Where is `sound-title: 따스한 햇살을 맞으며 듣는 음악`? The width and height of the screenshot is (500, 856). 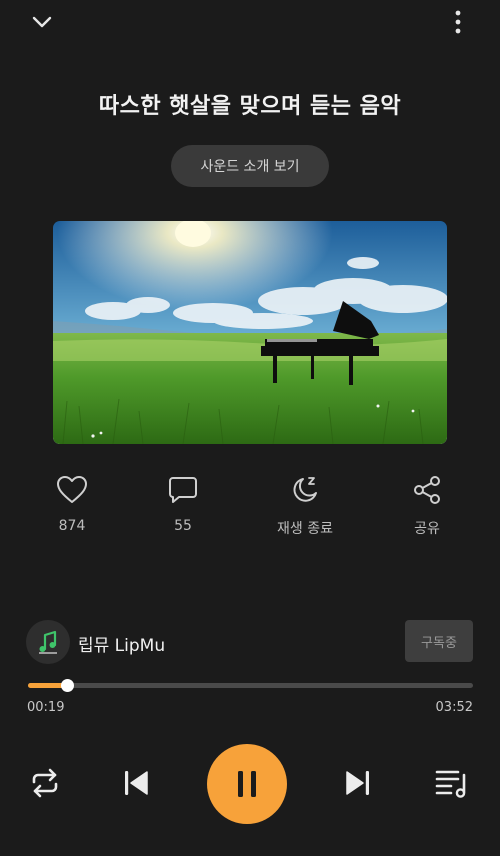
sound-title: 따스한 햇살을 맞으며 듣는 음악 is located at coordinates (250, 106).